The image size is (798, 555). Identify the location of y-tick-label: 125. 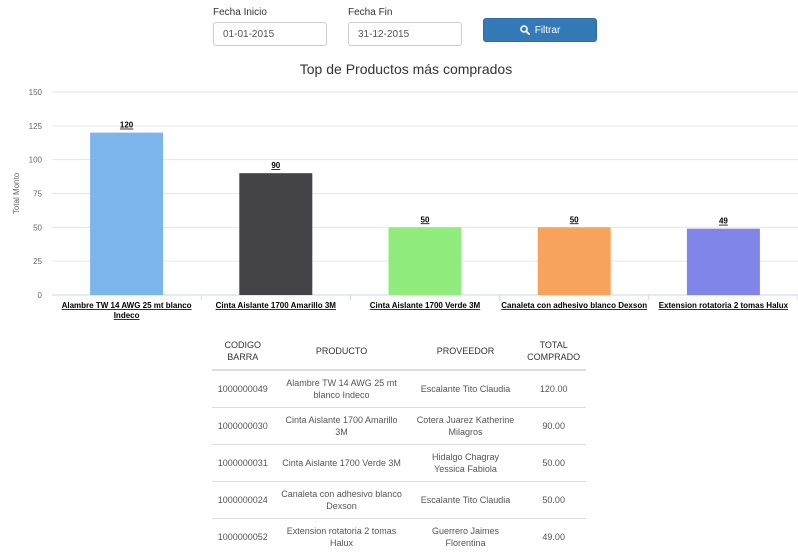
(36, 126).